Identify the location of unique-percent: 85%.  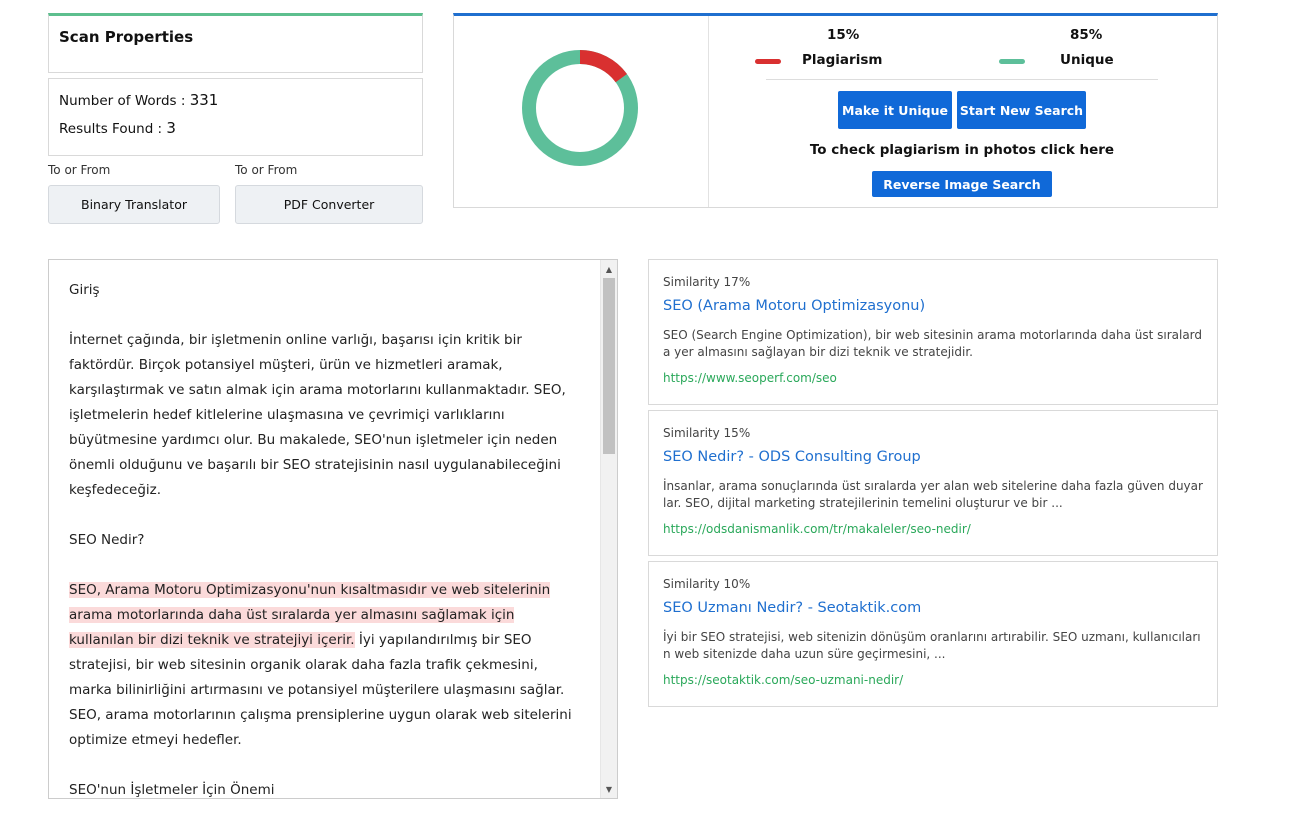
(1086, 35).